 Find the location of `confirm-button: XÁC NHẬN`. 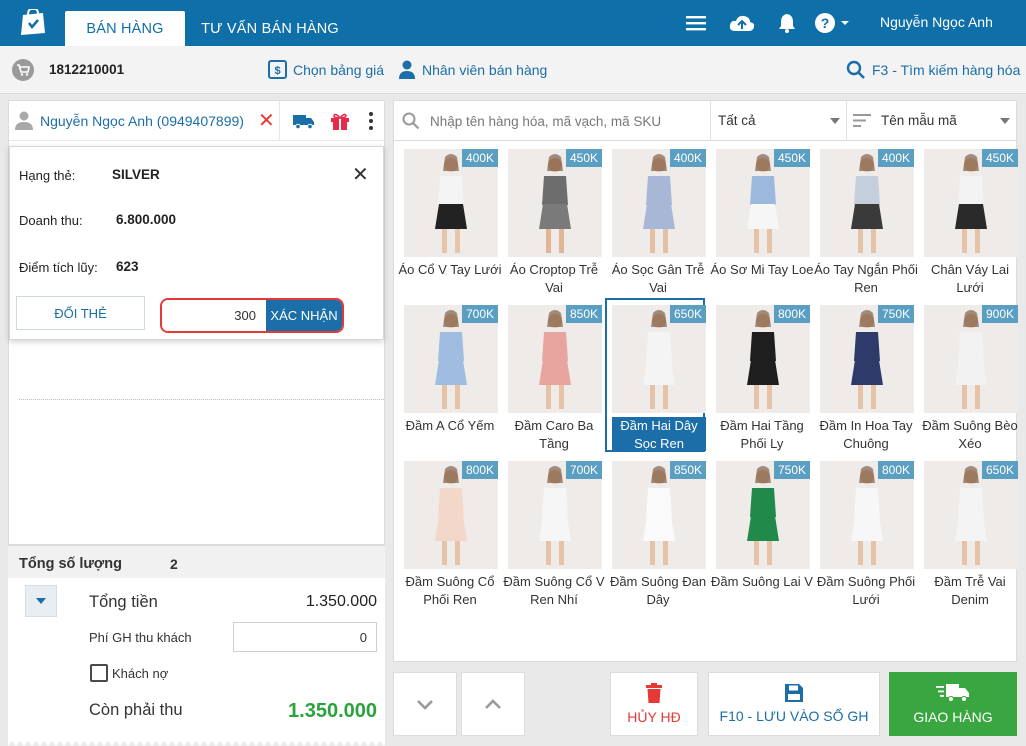

confirm-button: XÁC NHẬN is located at coordinates (304, 315).